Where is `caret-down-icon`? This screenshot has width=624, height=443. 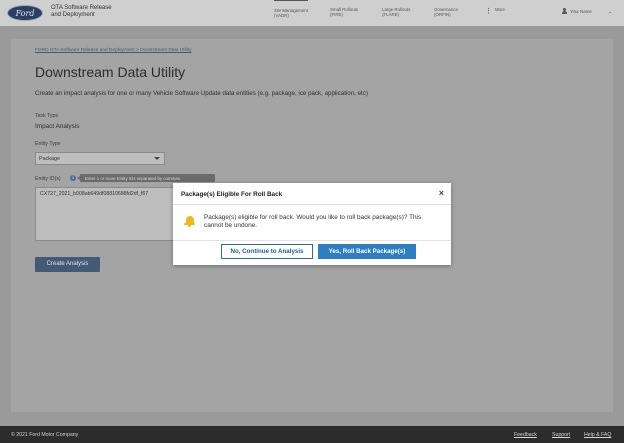
caret-down-icon is located at coordinates (157, 158).